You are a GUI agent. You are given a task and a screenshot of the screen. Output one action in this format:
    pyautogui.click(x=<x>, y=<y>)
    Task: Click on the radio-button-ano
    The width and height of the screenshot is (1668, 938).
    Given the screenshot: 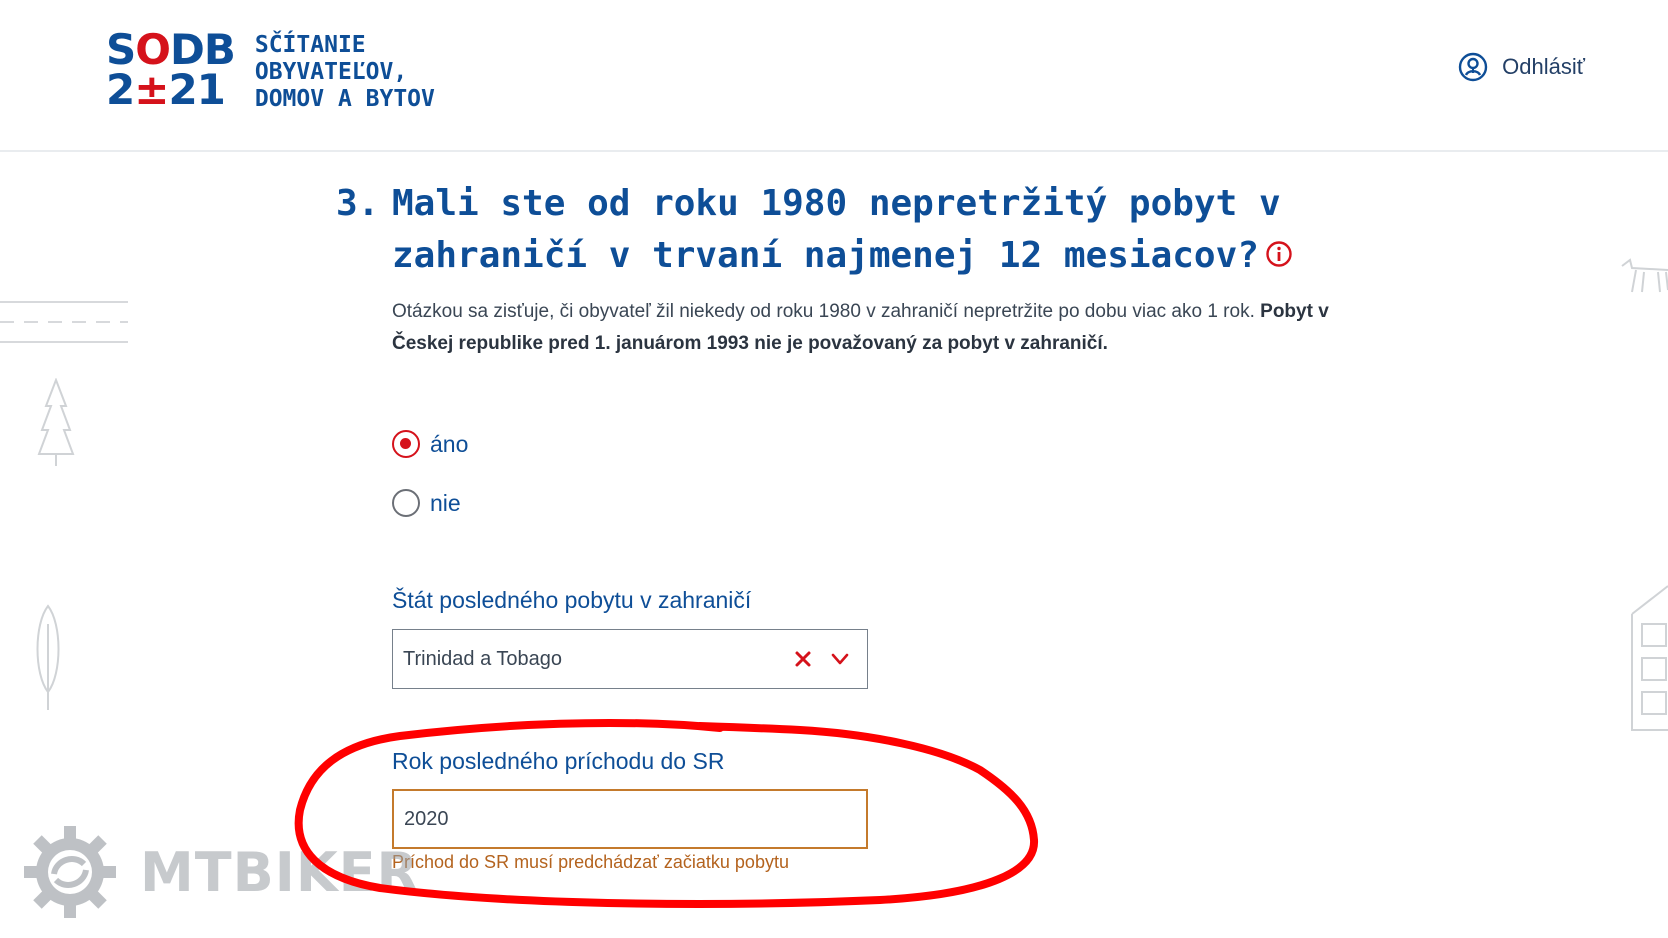 What is the action you would take?
    pyautogui.click(x=406, y=444)
    